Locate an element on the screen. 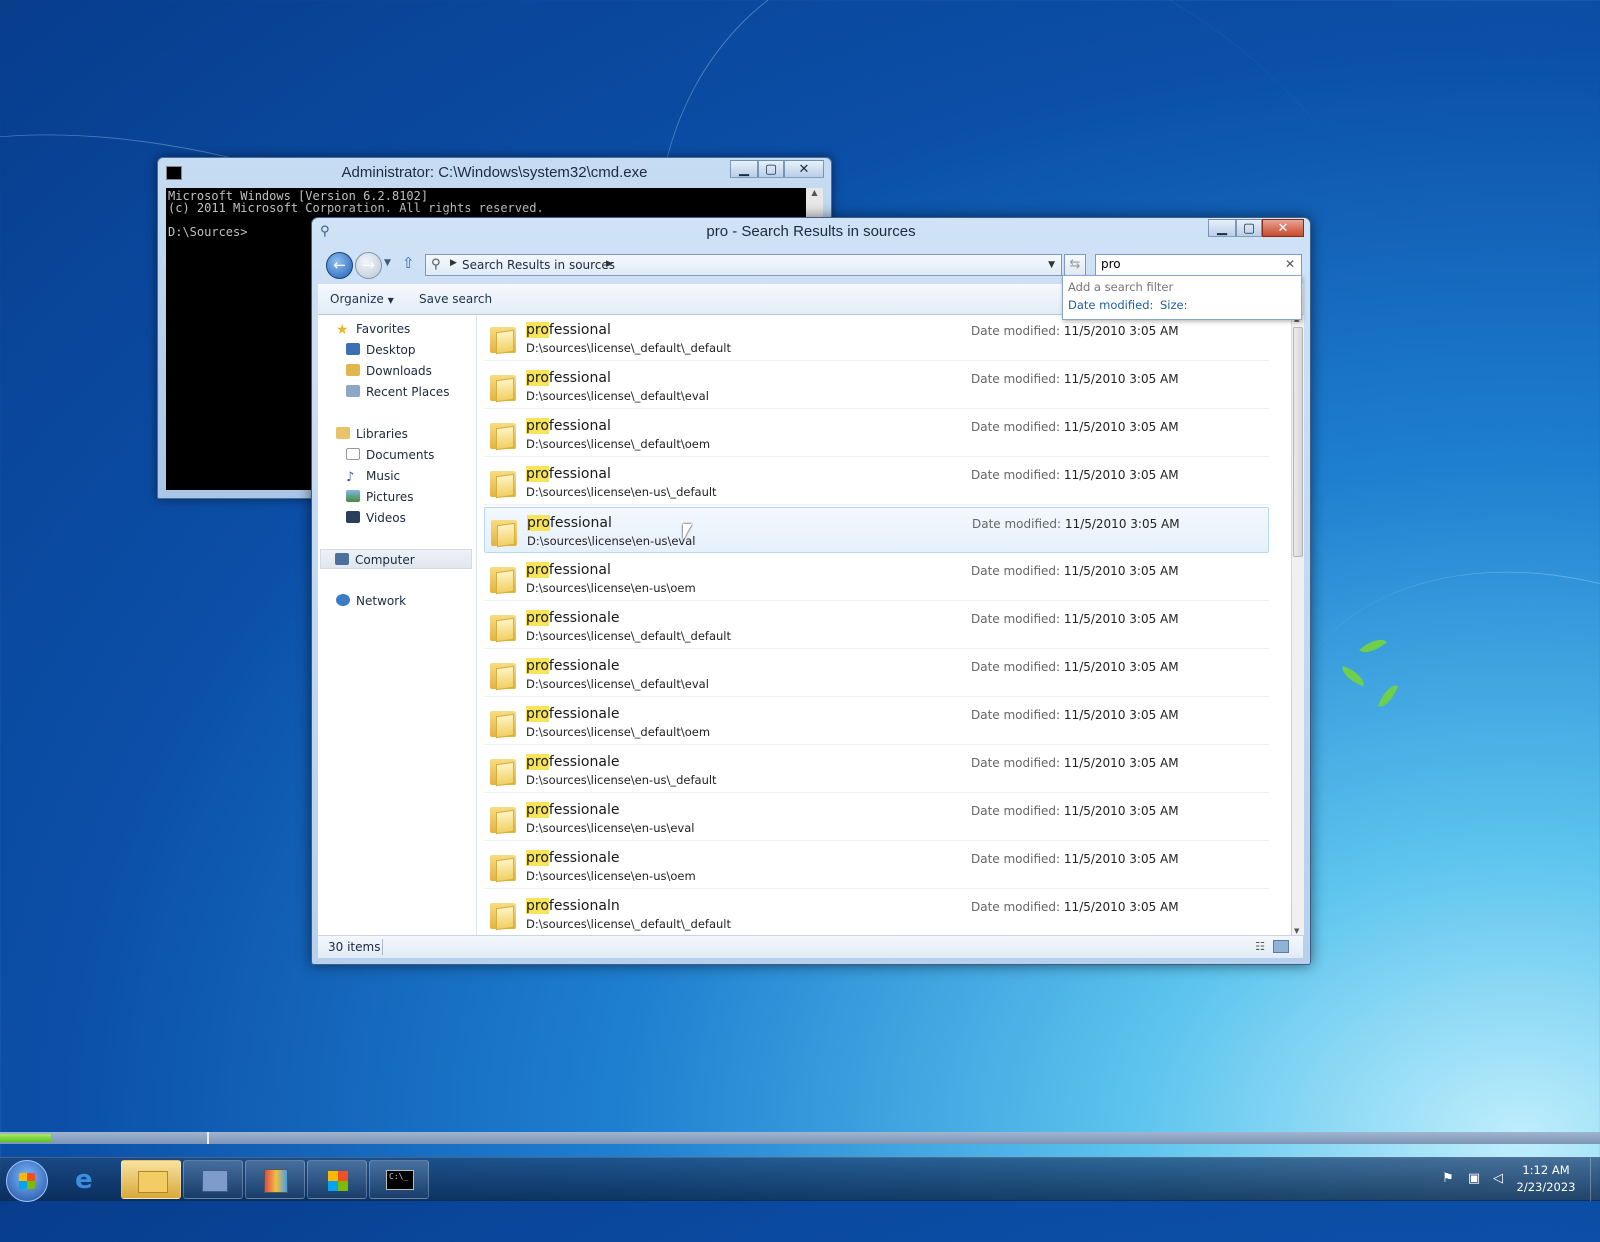 Image resolution: width=1600 pixels, height=1242 pixels. taskbar-cmd: C:\_ is located at coordinates (399, 1179).